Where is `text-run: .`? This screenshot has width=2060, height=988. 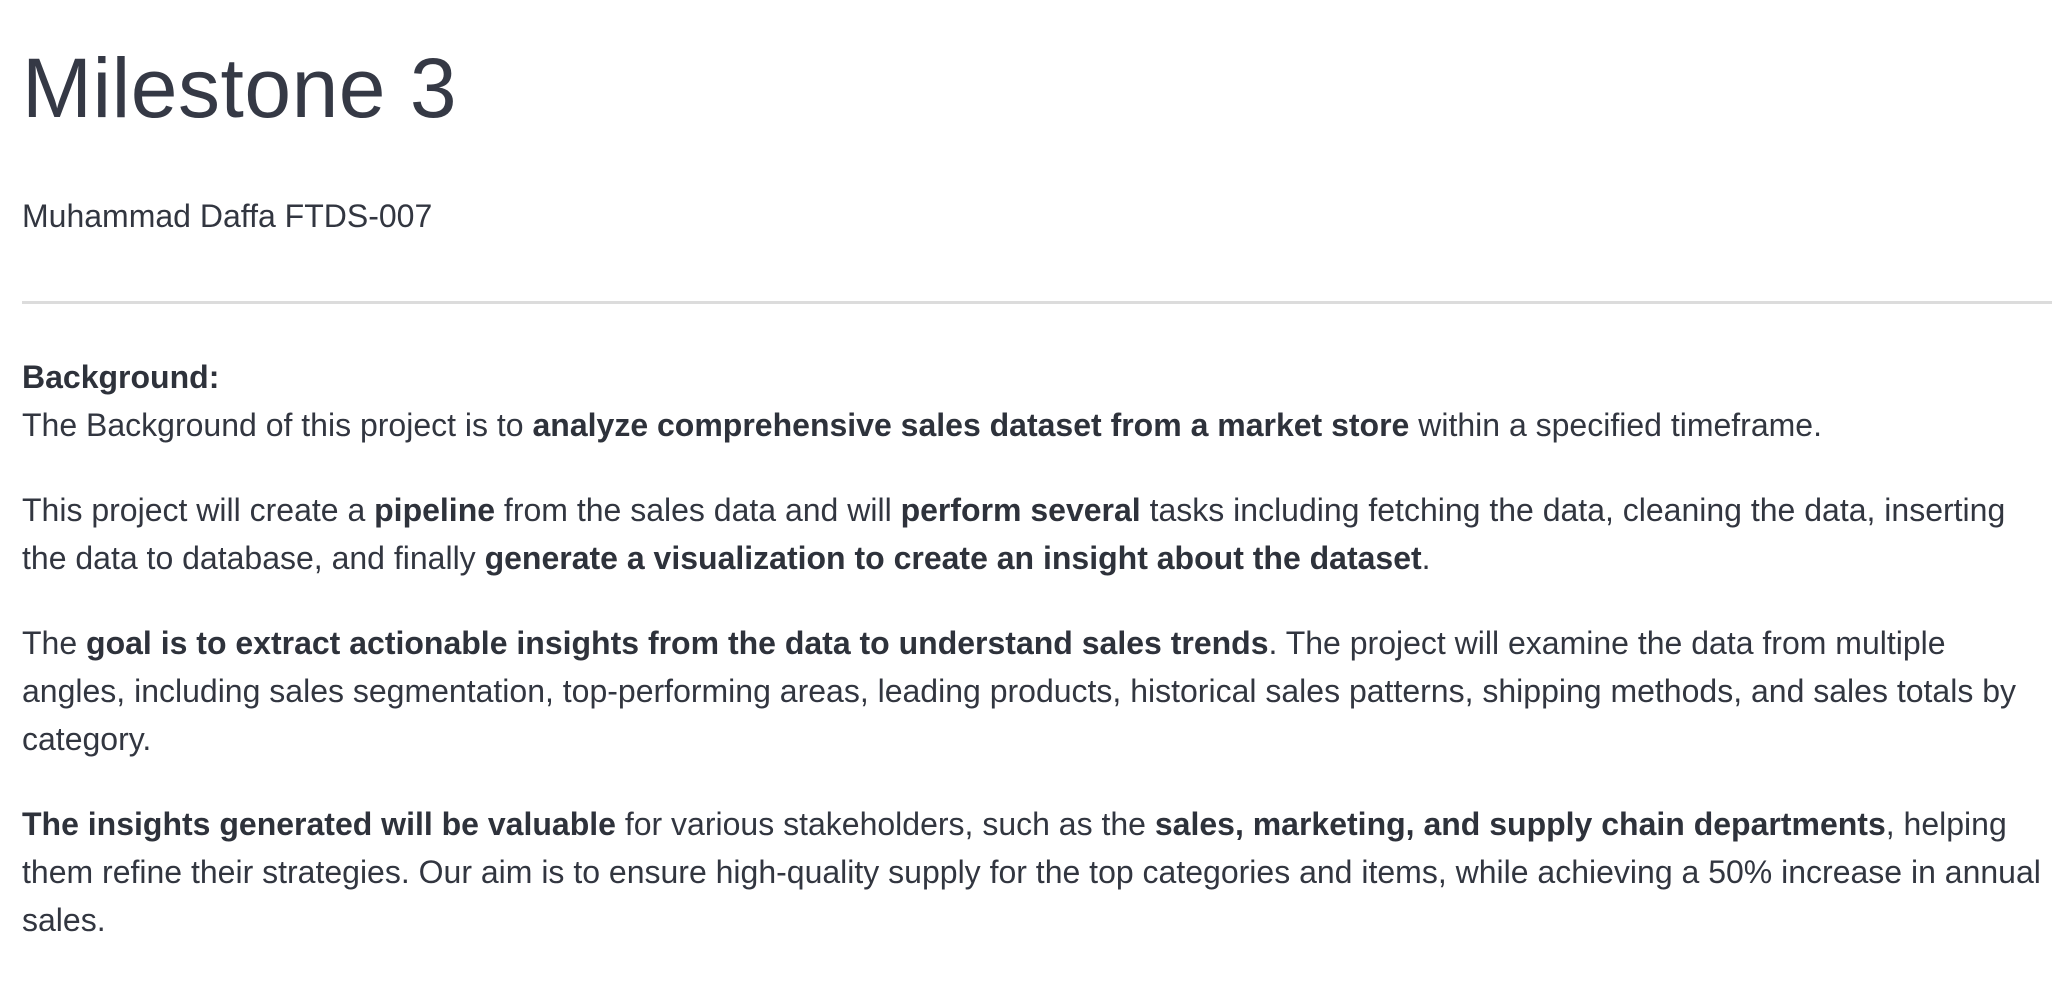
text-run: . is located at coordinates (1426, 558).